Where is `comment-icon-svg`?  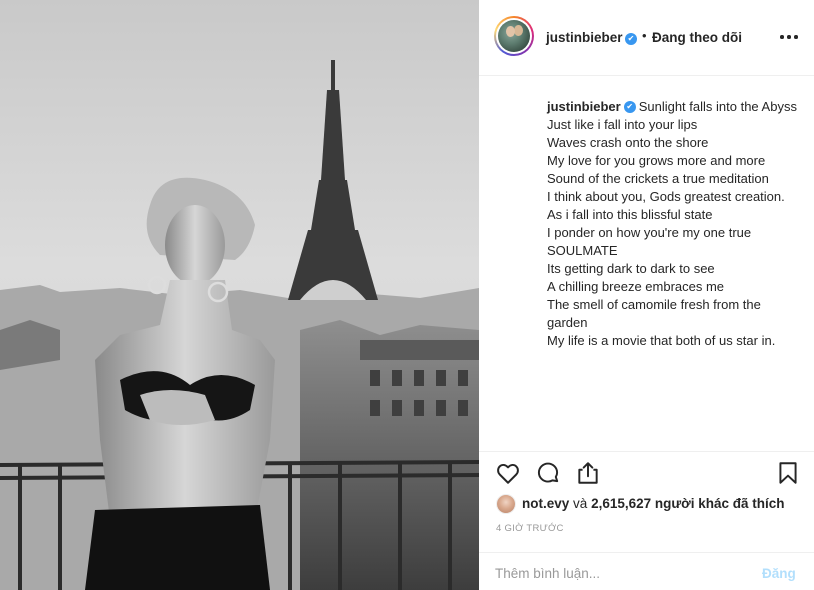 comment-icon-svg is located at coordinates (548, 472).